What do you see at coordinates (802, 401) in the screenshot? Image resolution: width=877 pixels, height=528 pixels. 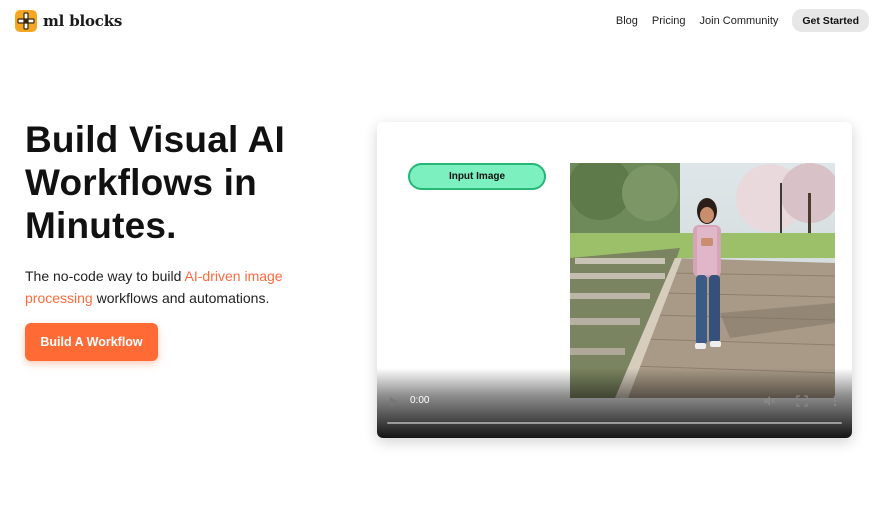 I see `fullscreen-icon` at bounding box center [802, 401].